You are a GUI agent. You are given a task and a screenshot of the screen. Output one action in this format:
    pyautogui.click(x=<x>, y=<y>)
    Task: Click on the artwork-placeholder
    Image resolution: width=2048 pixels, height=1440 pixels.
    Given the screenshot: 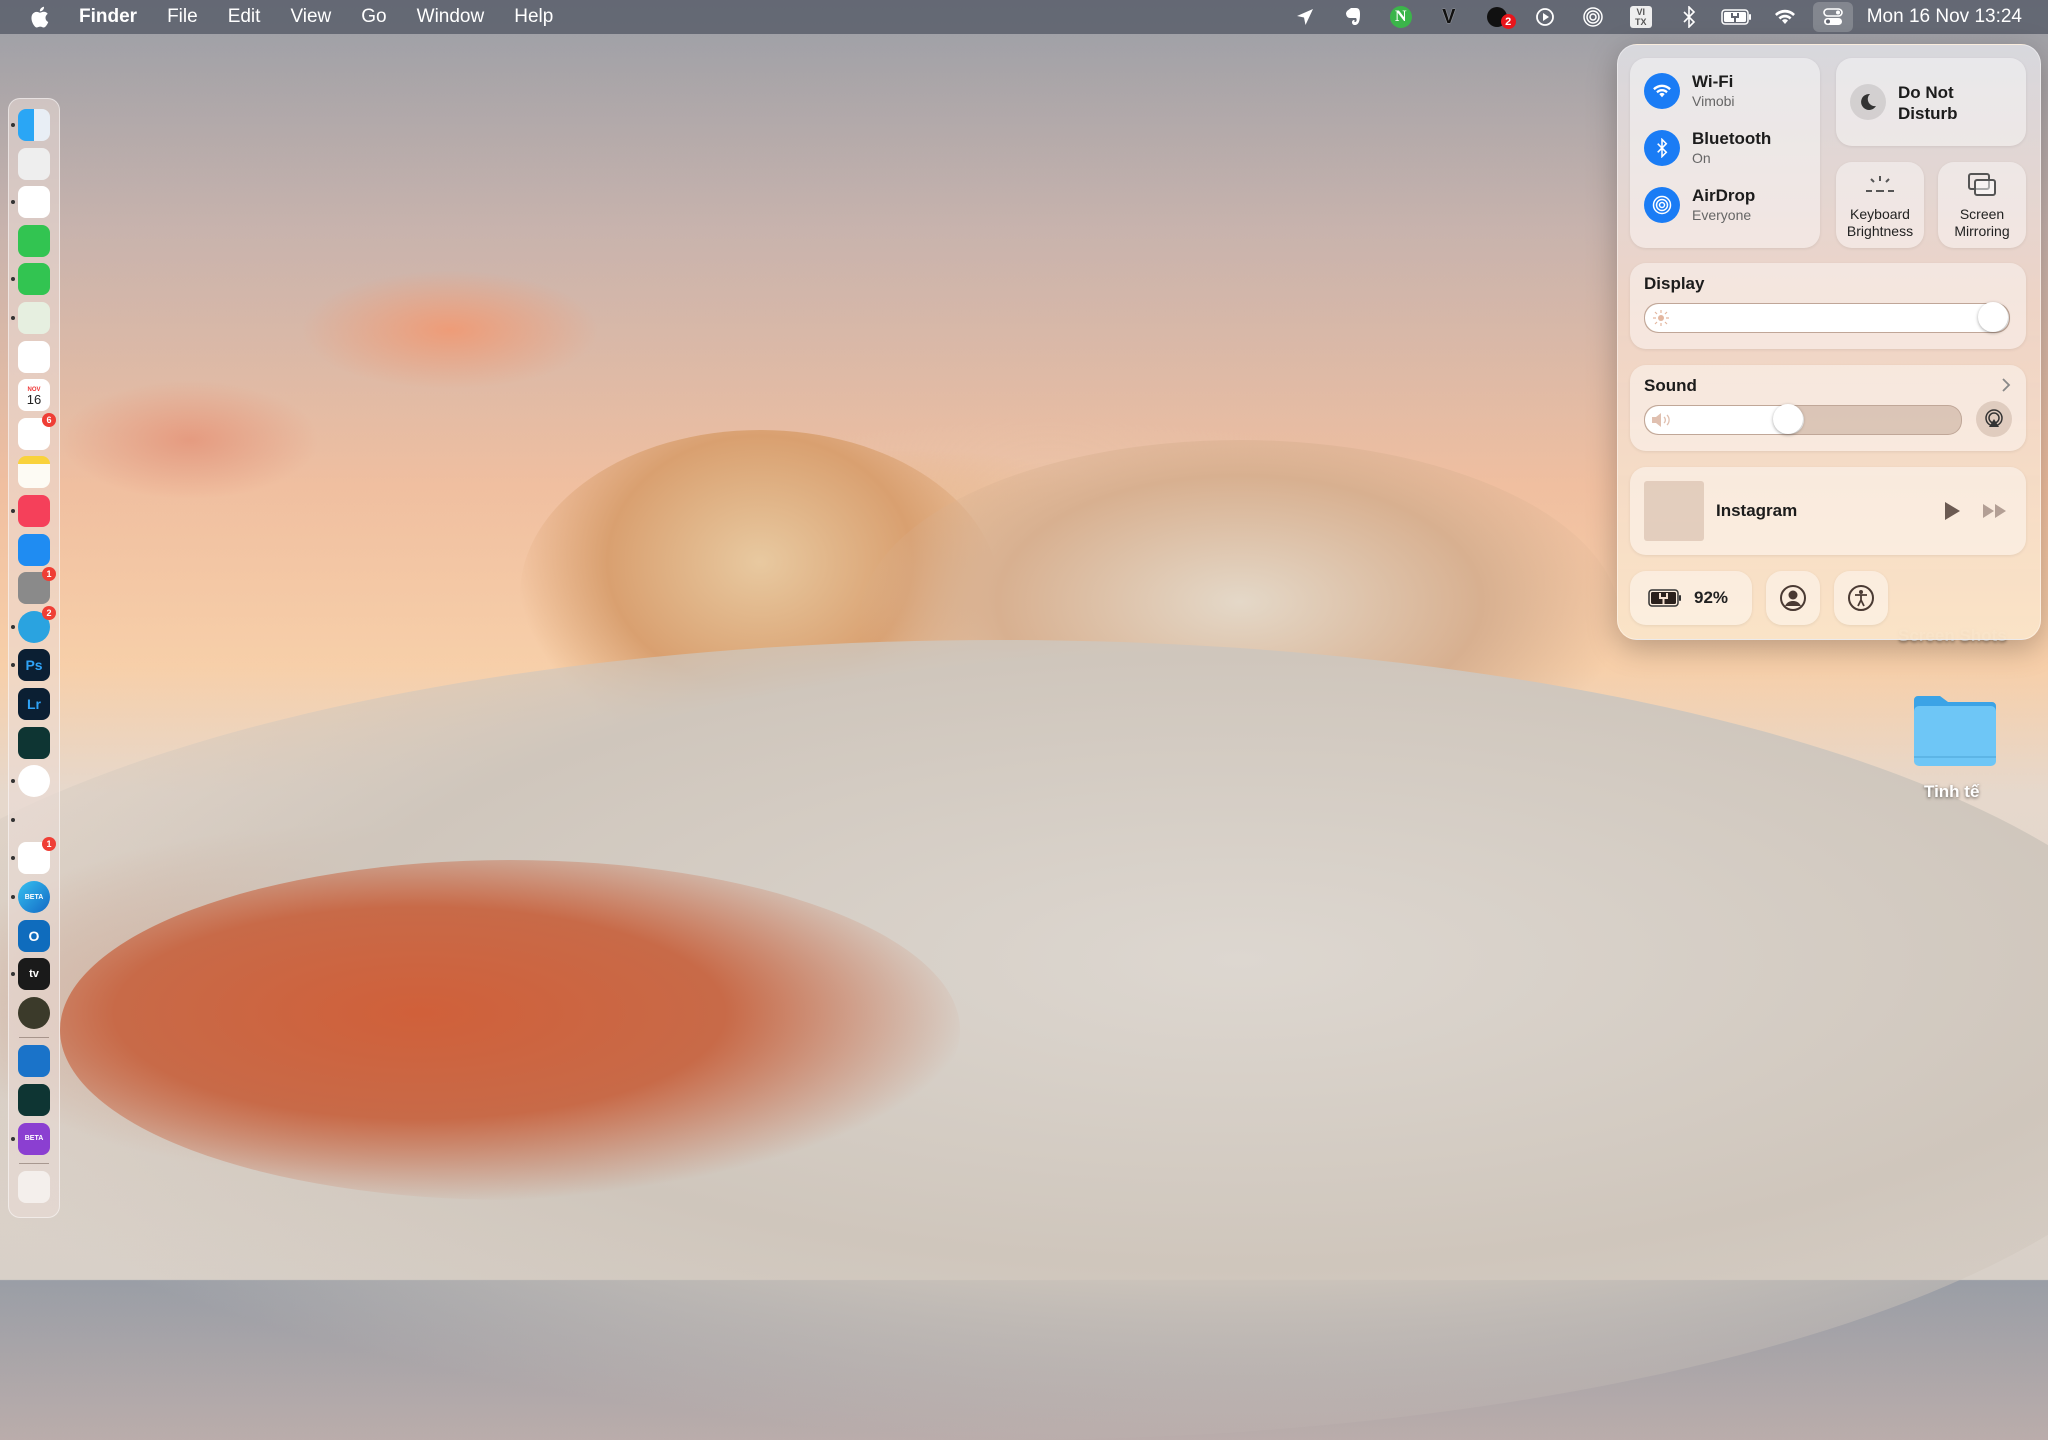 What is the action you would take?
    pyautogui.click(x=1674, y=511)
    